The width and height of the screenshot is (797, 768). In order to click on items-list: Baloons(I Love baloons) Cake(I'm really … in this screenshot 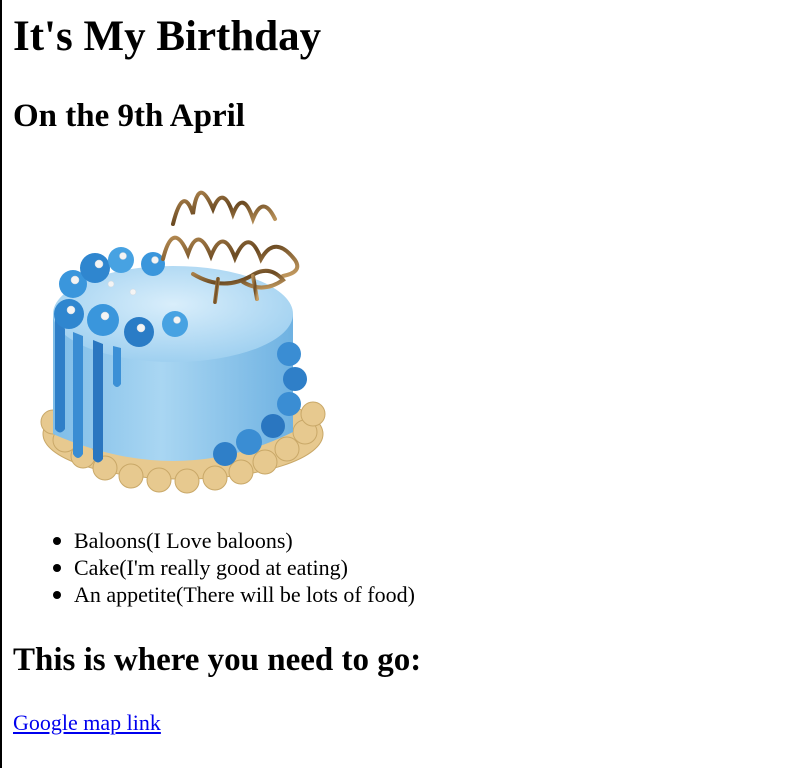, I will do `click(214, 567)`.